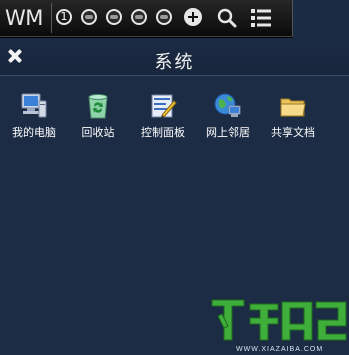  What do you see at coordinates (163, 119) in the screenshot?
I see `control-panel-item: 控制面板` at bounding box center [163, 119].